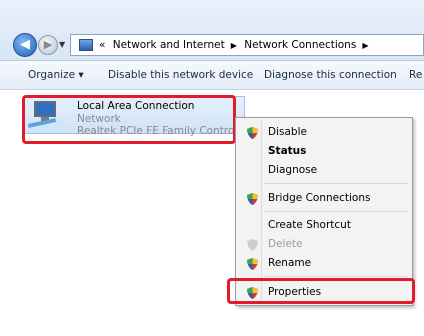 This screenshot has height=336, width=424. I want to click on menu-item-label: Status, so click(287, 151).